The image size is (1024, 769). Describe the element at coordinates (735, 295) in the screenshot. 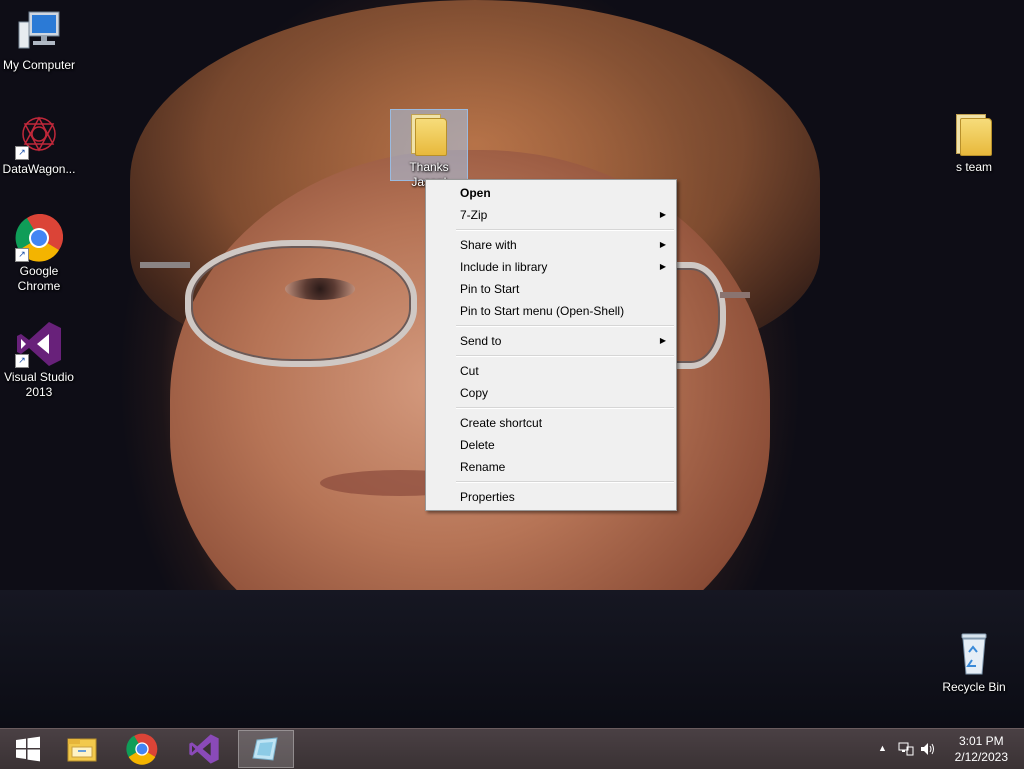

I see `wallpaper-glasses-temple` at that location.